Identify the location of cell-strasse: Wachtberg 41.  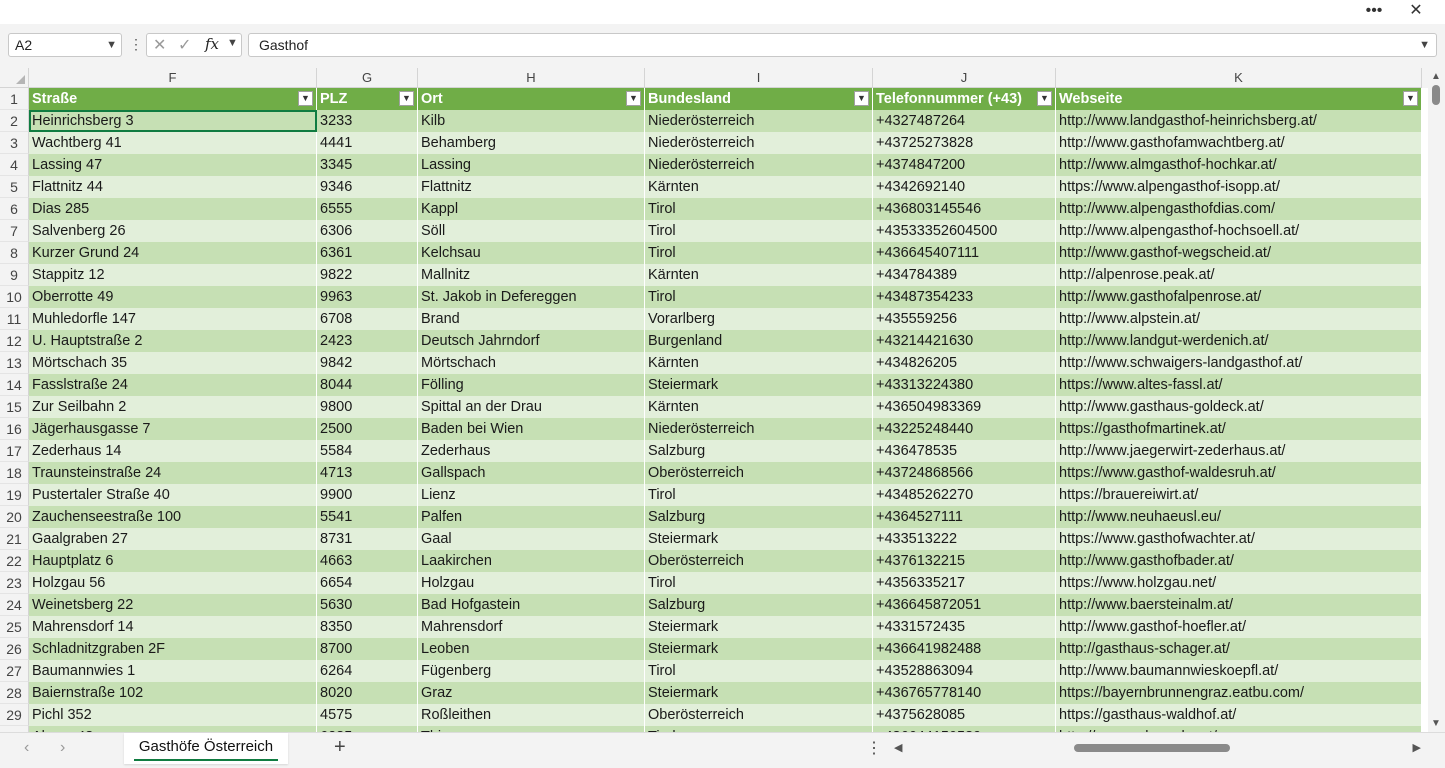
(173, 143).